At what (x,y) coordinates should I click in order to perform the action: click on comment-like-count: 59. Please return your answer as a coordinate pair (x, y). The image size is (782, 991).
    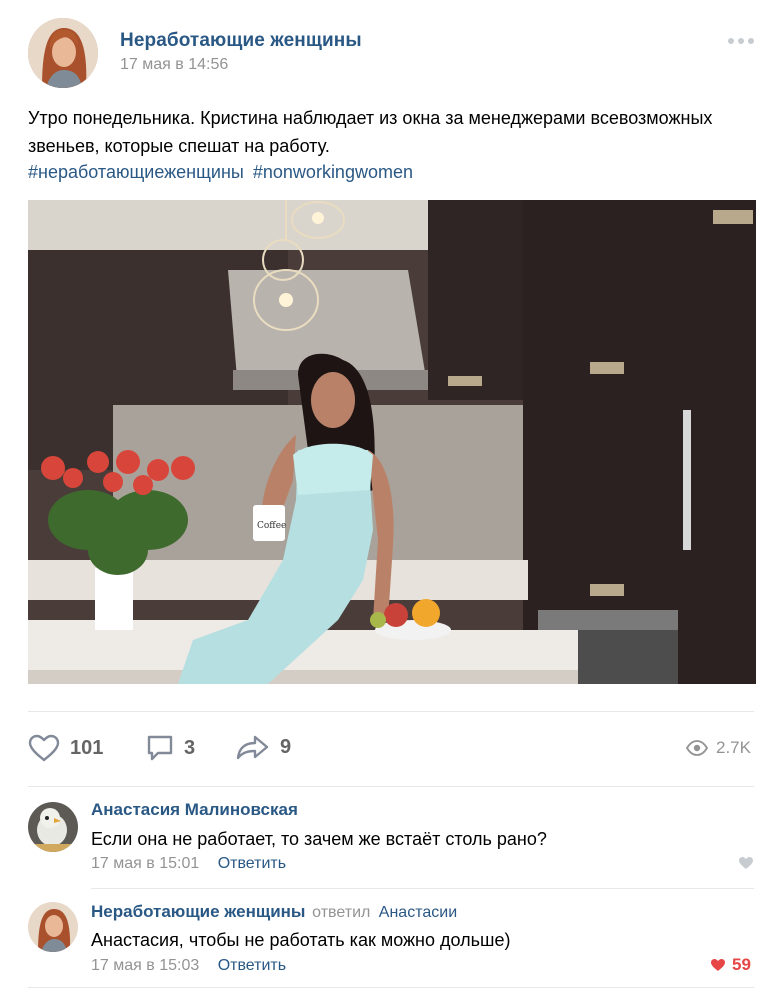
    Looking at the image, I should click on (741, 964).